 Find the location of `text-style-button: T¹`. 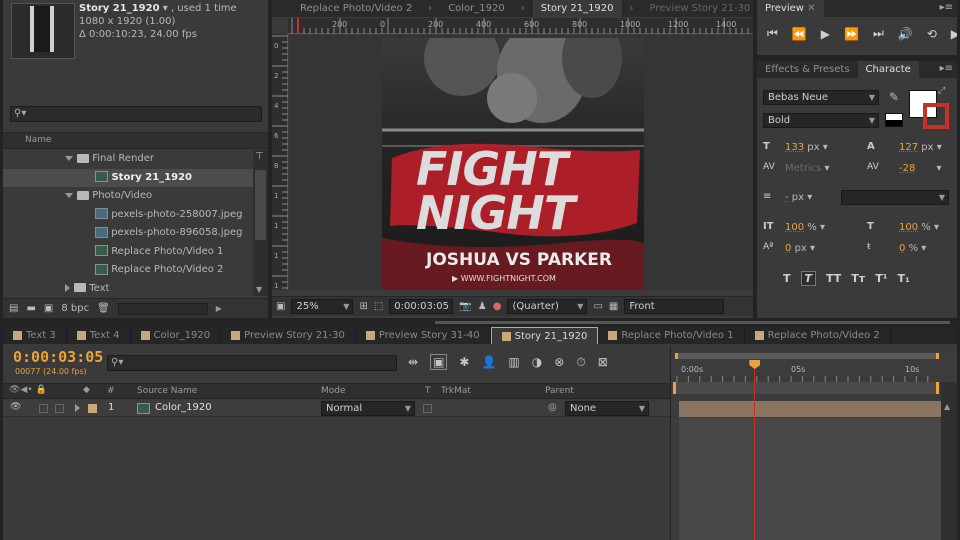

text-style-button: T¹ is located at coordinates (881, 278).